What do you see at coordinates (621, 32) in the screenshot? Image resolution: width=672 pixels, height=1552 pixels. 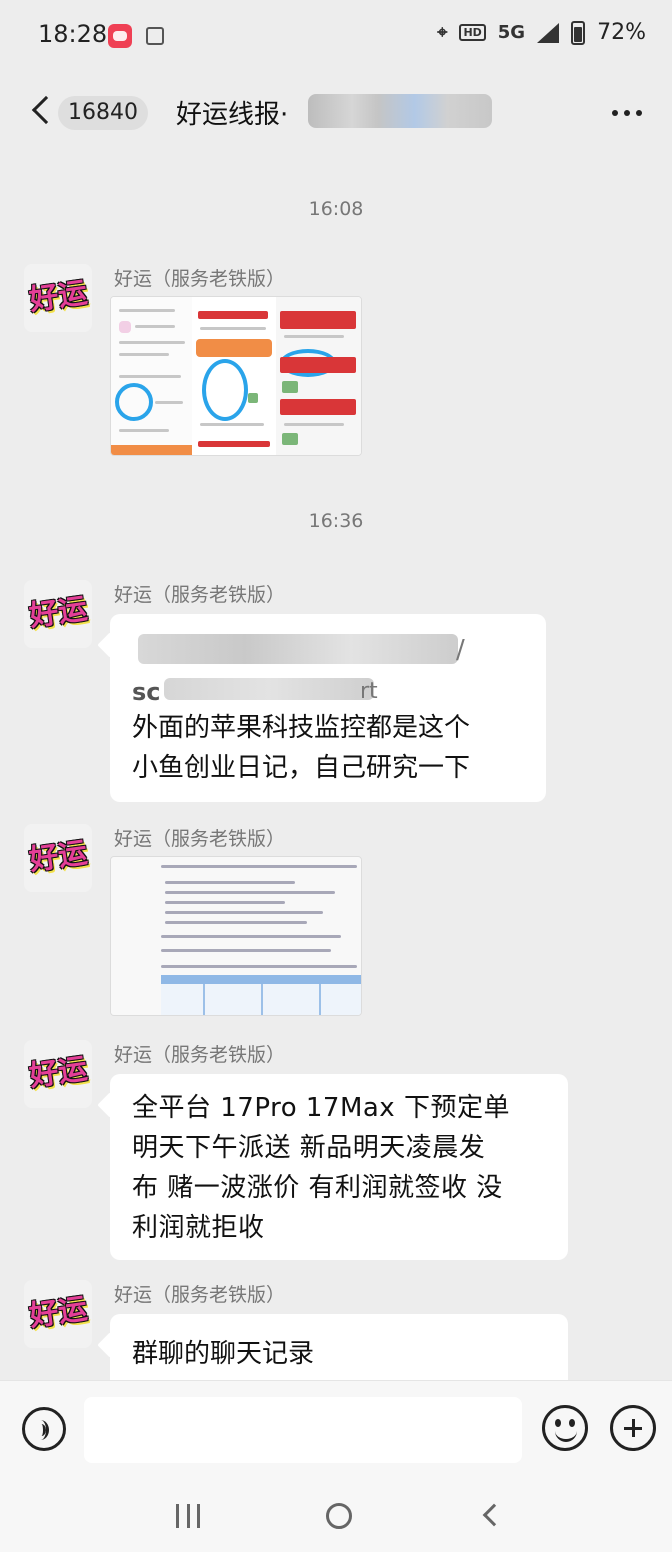 I see `battery-percentage: 72%` at bounding box center [621, 32].